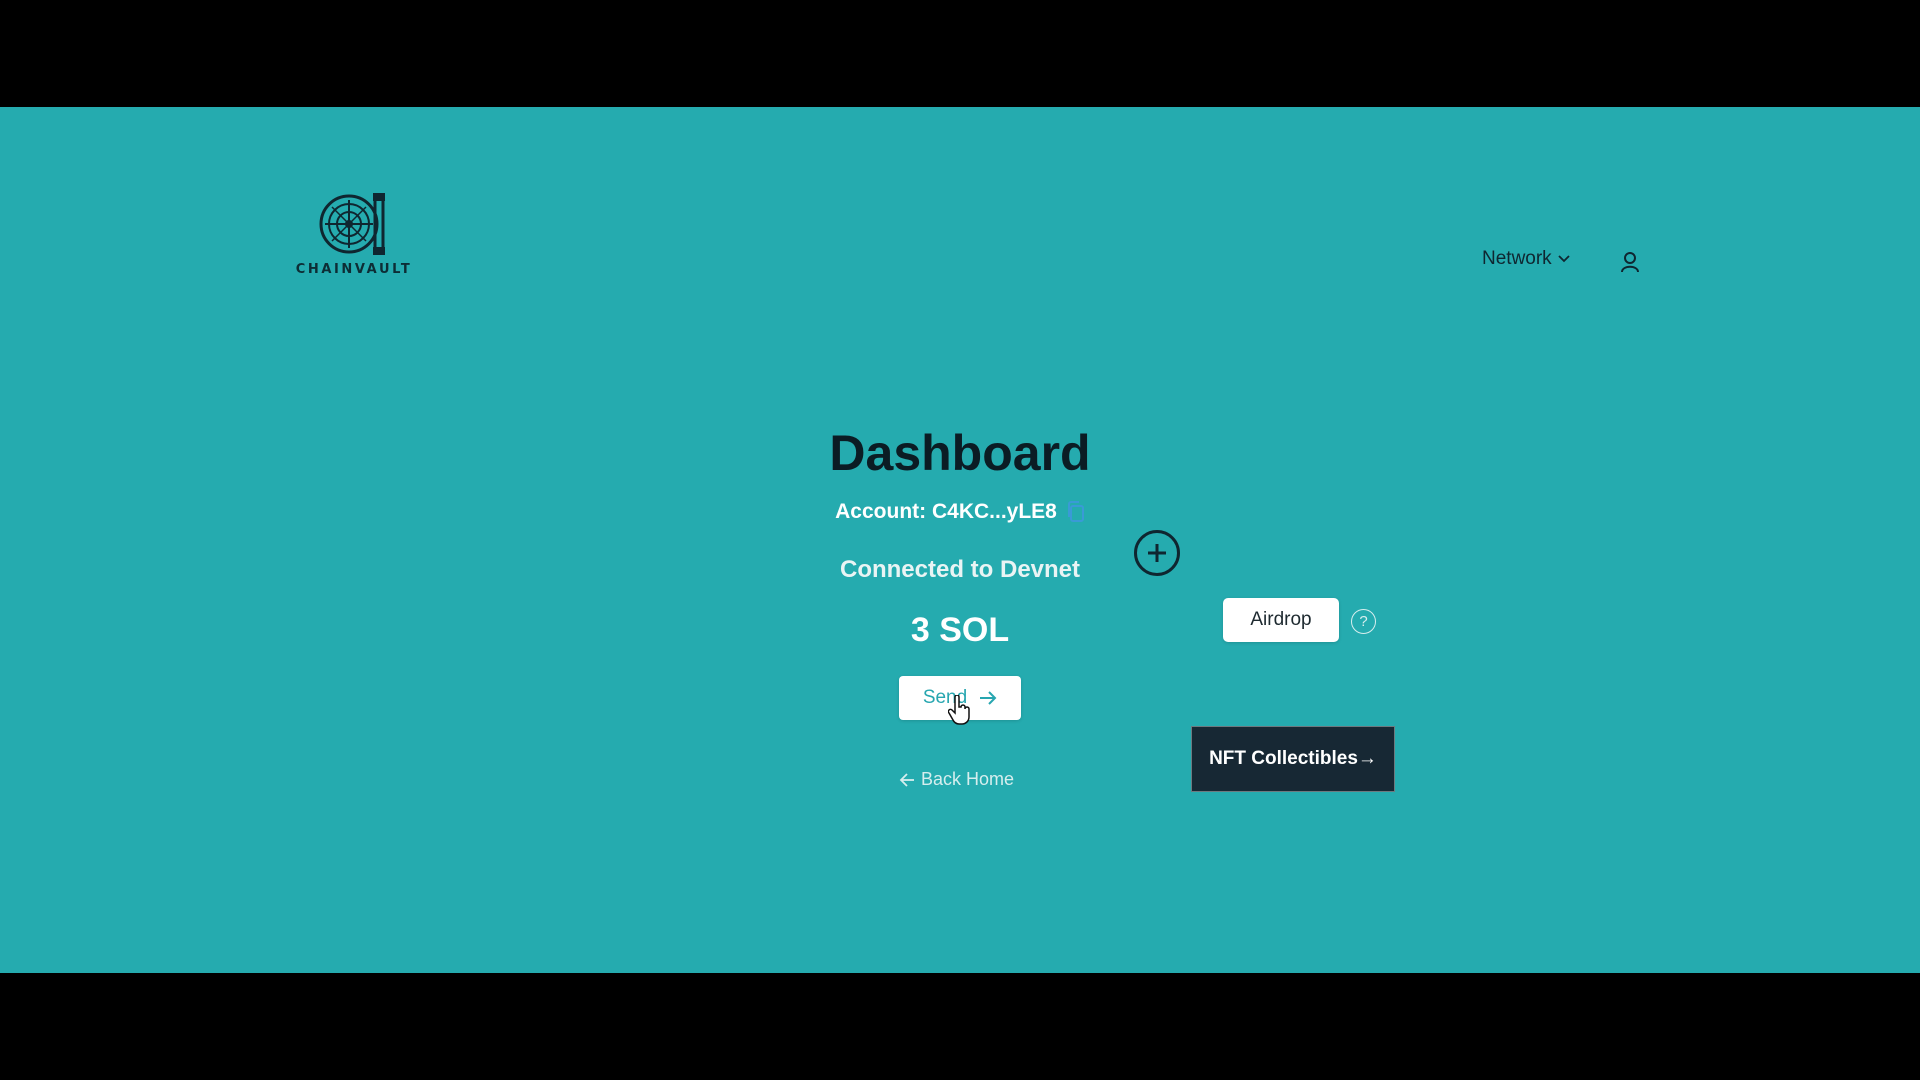  Describe the element at coordinates (960, 1026) in the screenshot. I see `letterbox-bottom` at that location.